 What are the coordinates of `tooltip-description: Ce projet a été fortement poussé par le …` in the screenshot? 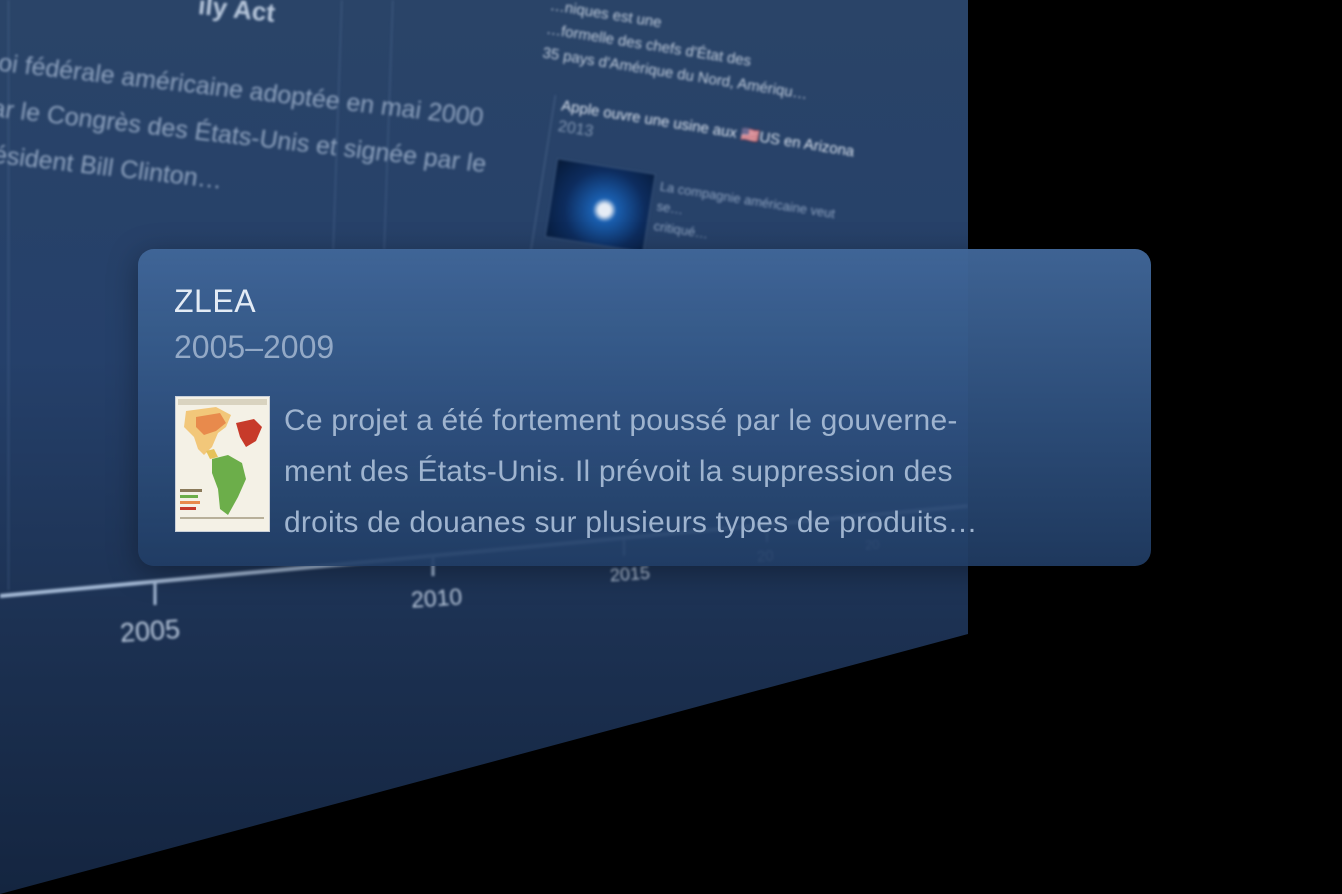 It's located at (631, 471).